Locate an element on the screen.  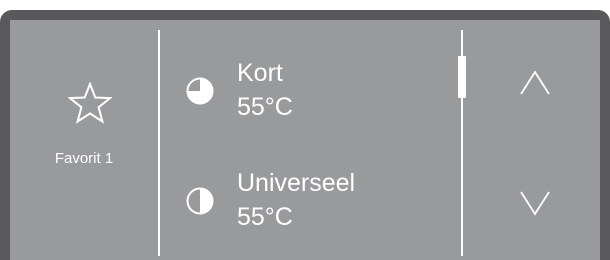
chevron-down-icon is located at coordinates (535, 203).